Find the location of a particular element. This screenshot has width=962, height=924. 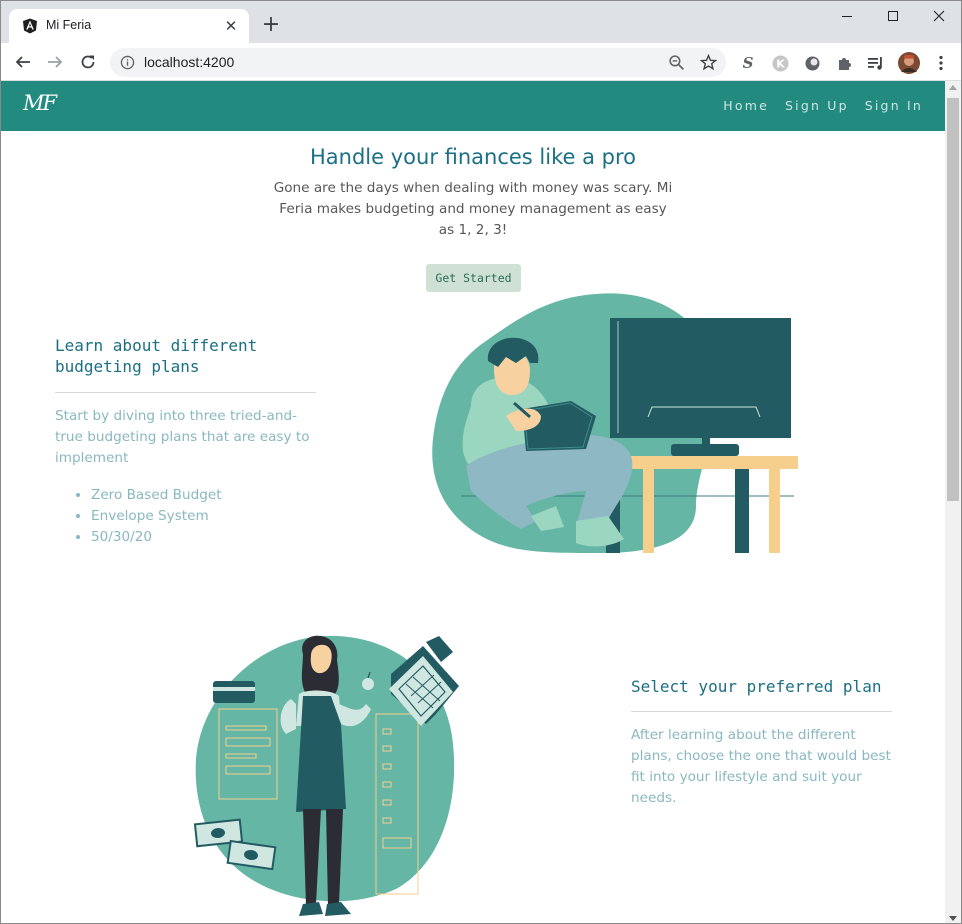

close-window-button is located at coordinates (938, 16).